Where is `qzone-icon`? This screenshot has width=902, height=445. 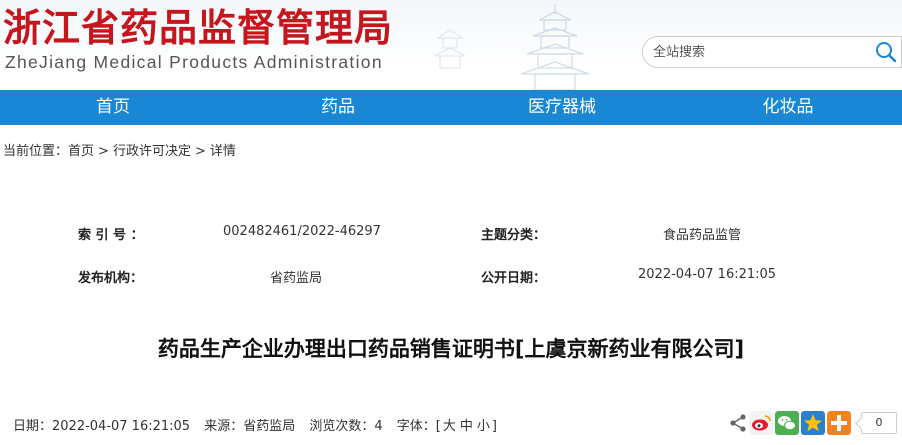 qzone-icon is located at coordinates (813, 423).